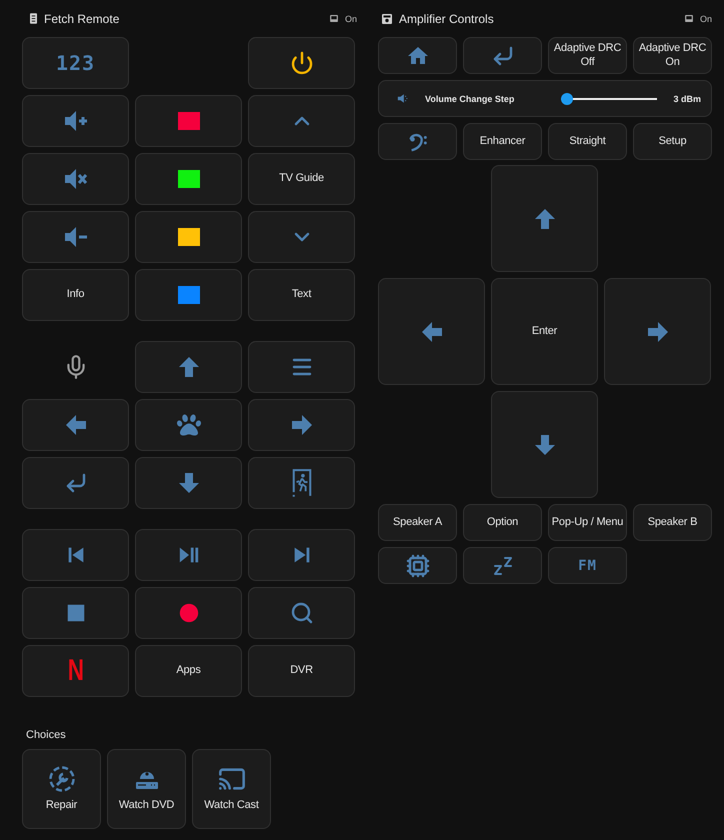  I want to click on choice-button: Watch Cast, so click(231, 789).